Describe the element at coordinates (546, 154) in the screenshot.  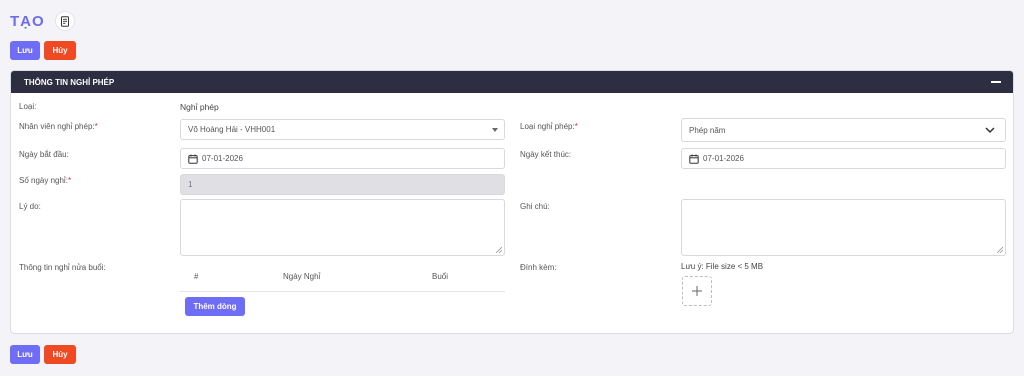
I see `end-date-label: Ngày kết thúc:` at that location.